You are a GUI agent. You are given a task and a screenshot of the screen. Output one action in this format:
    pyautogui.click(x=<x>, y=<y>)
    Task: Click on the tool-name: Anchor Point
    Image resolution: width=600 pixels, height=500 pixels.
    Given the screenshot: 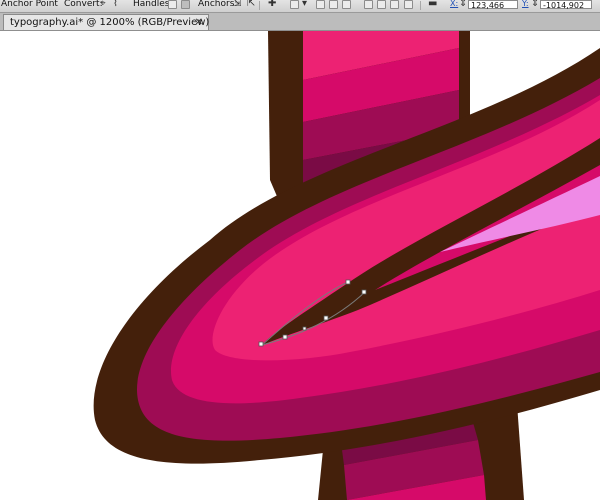 What is the action you would take?
    pyautogui.click(x=29, y=4)
    